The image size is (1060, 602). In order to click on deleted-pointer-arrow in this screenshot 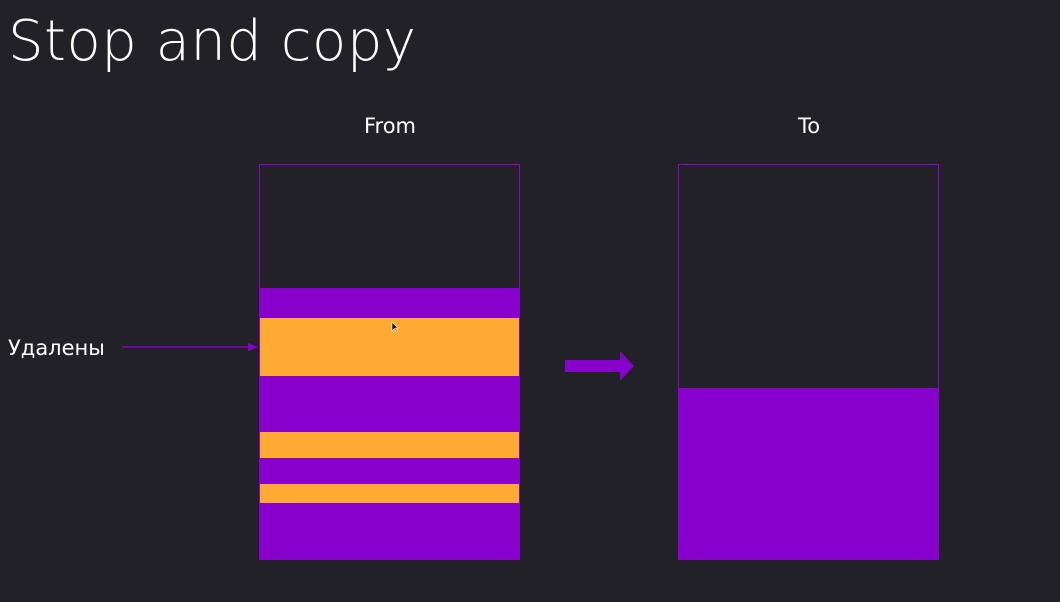, I will do `click(190, 347)`.